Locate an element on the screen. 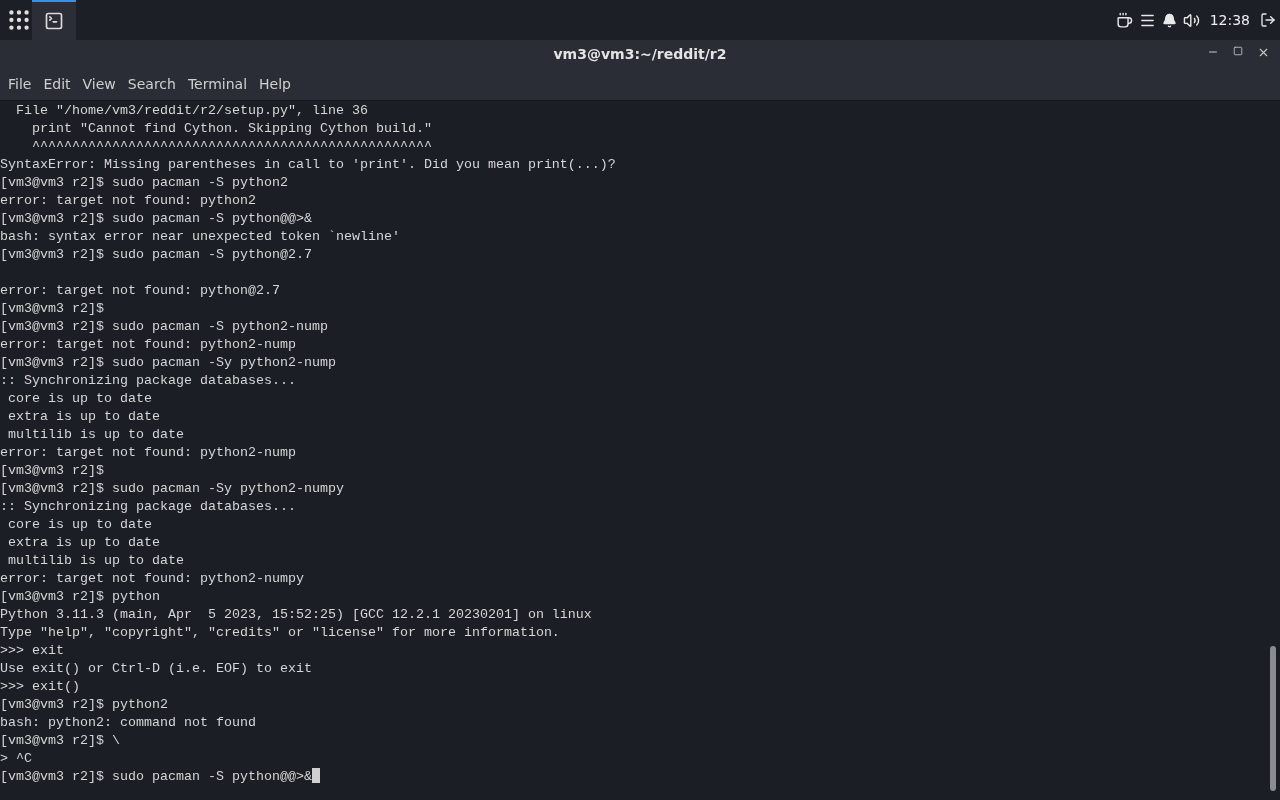 This screenshot has height=800, width=1280. terminal-line: ^^^^^^^^^^^^^^^^^^^^^^^^^^^^^^^^^^^^^^^^^^^^^^^^^^ is located at coordinates (231, 147).